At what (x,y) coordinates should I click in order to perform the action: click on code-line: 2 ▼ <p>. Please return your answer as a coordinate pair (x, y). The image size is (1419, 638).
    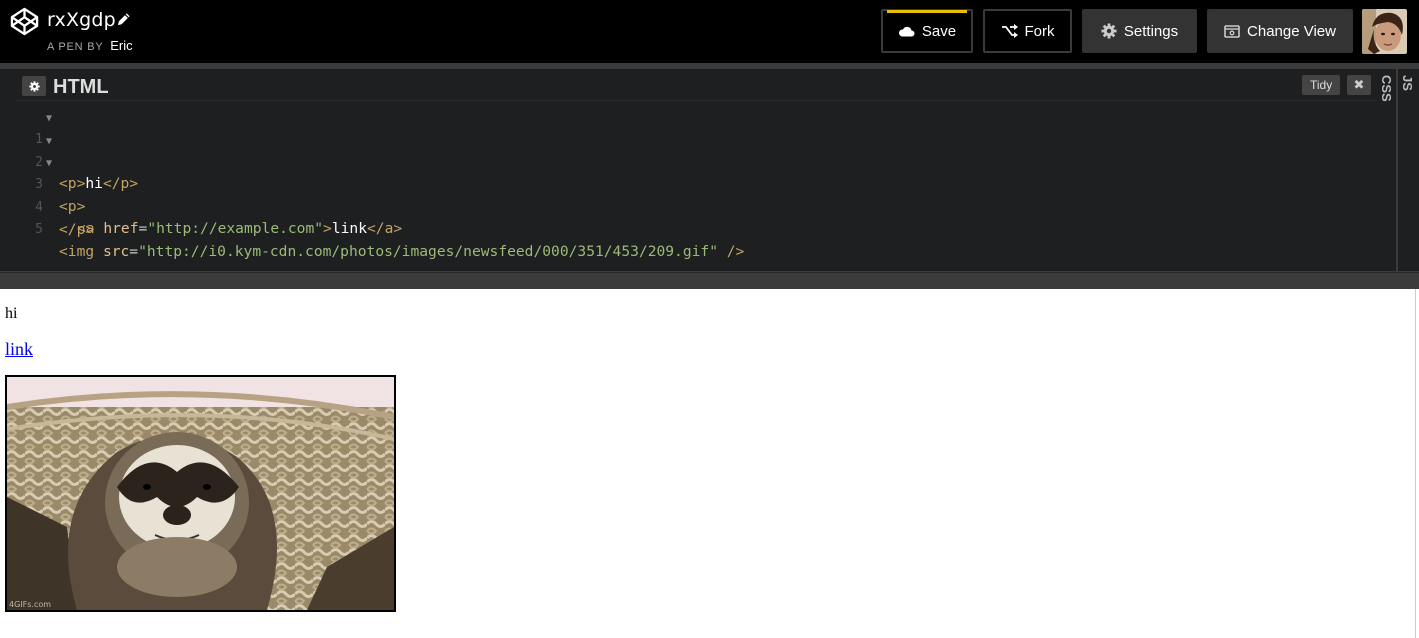
    Looking at the image, I should click on (696, 172).